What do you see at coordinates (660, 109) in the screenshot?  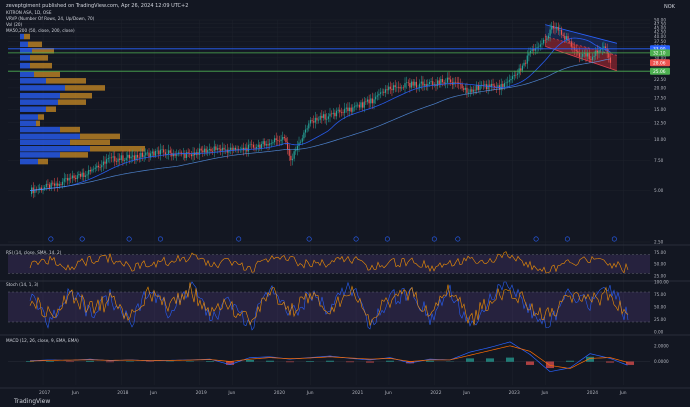 I see `price-tick-label: 15.00` at bounding box center [660, 109].